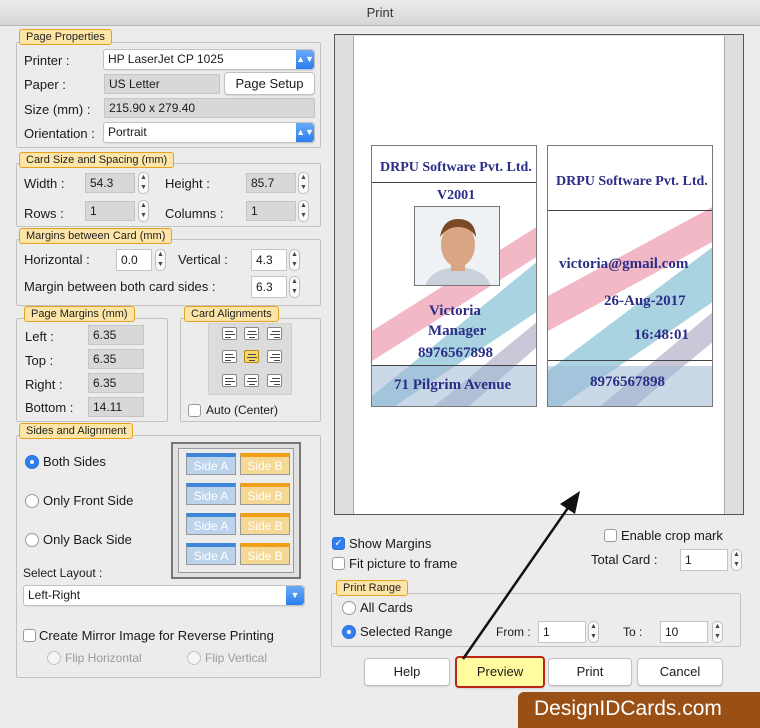  I want to click on bottom-margin-field: 14.11, so click(116, 407).